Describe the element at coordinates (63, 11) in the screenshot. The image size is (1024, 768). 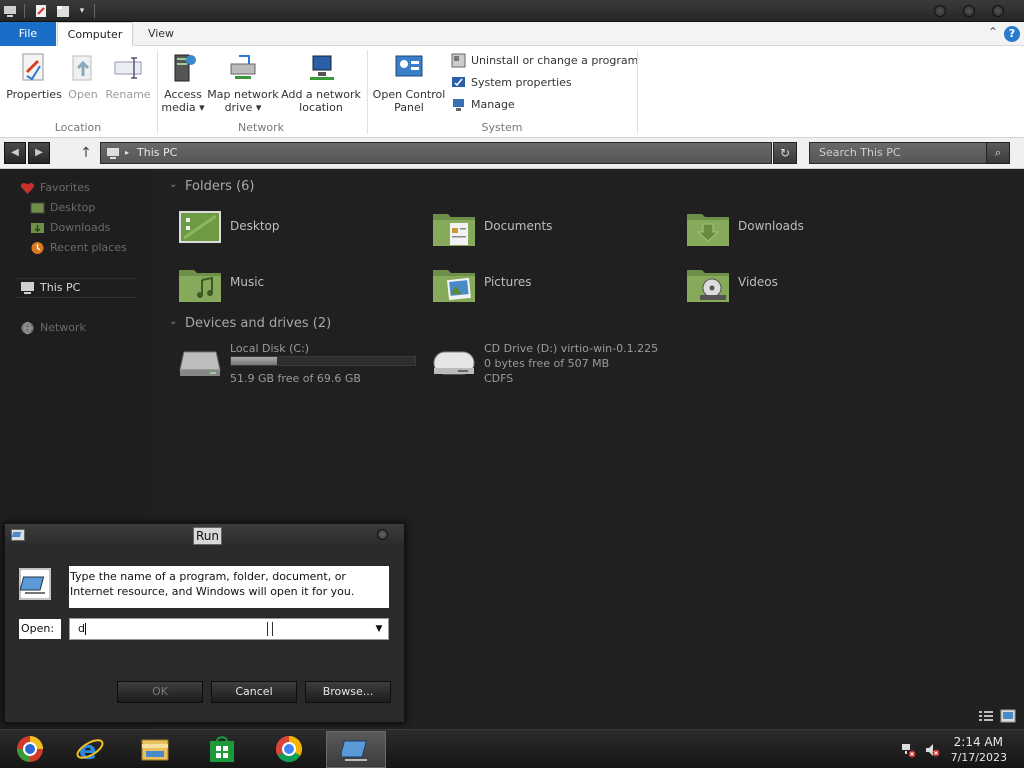
I see `new-folder-icon` at that location.